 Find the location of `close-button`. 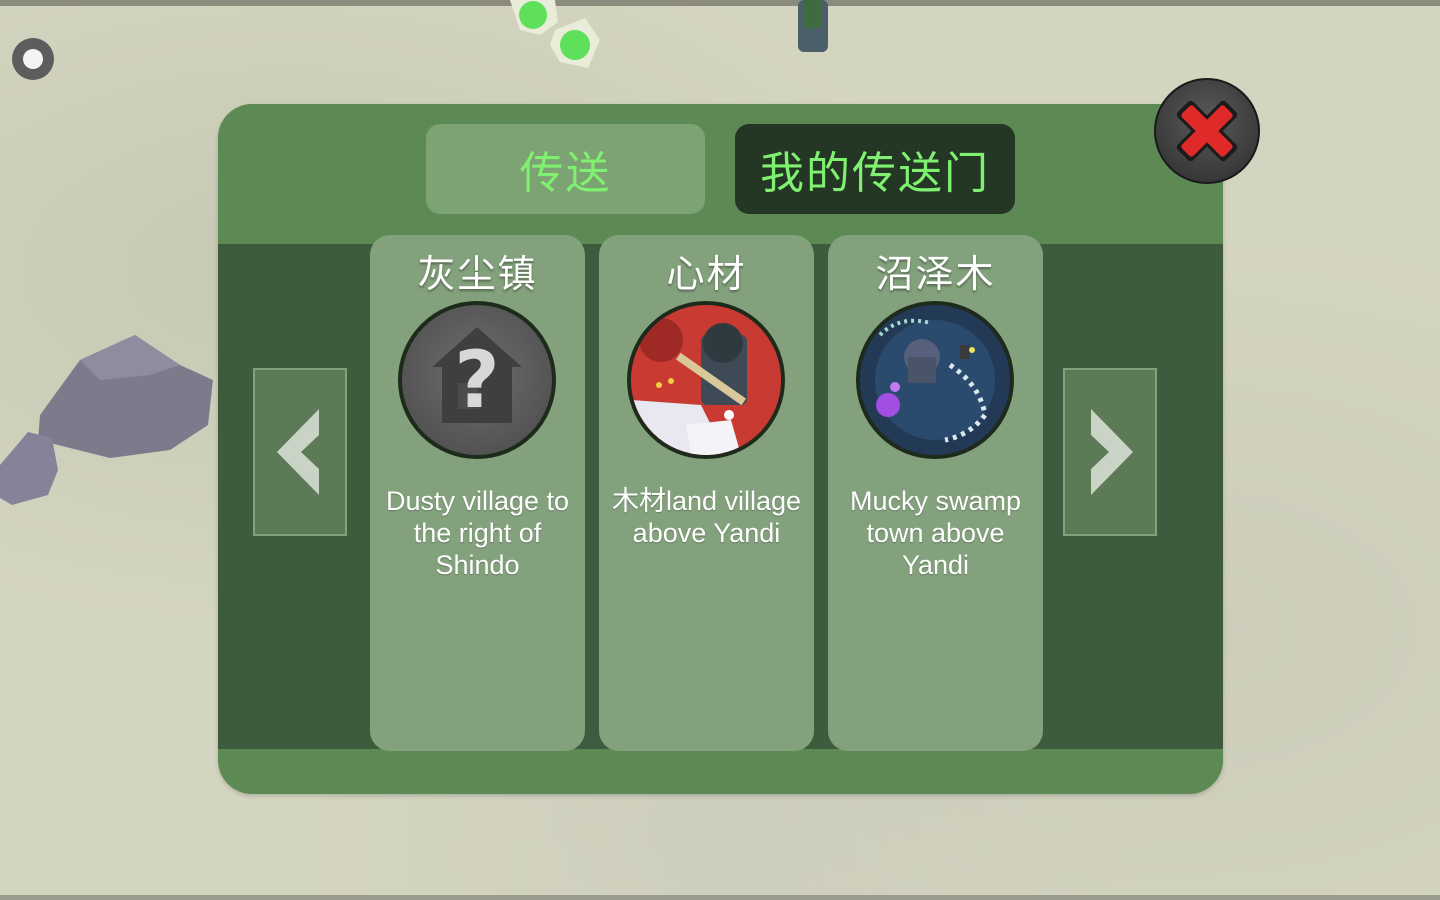

close-button is located at coordinates (1207, 131).